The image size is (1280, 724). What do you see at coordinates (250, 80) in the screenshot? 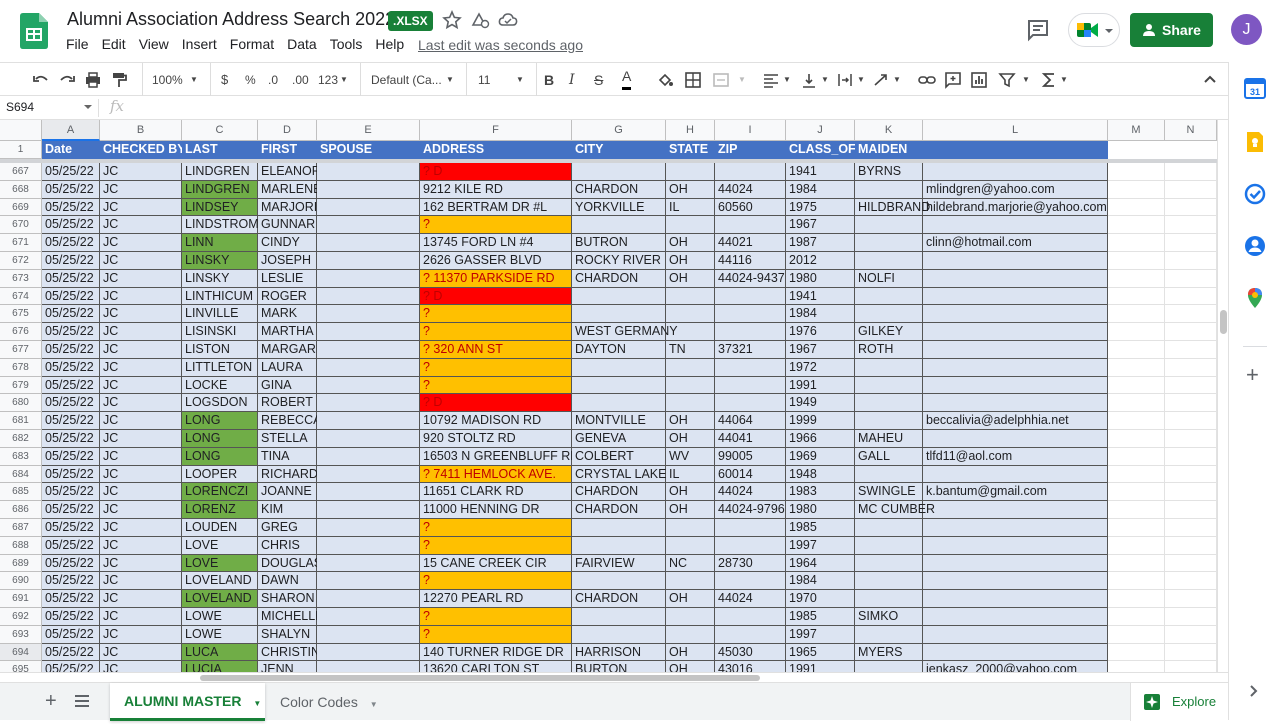
I see `percent-format-button: %` at bounding box center [250, 80].